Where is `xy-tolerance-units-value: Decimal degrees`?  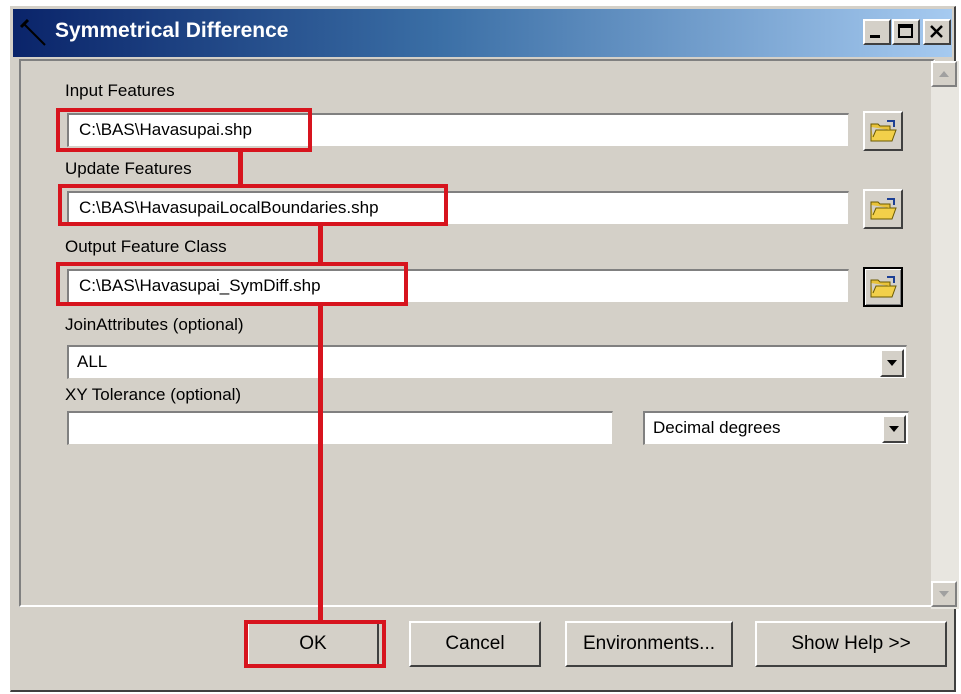
xy-tolerance-units-value: Decimal degrees is located at coordinates (717, 427).